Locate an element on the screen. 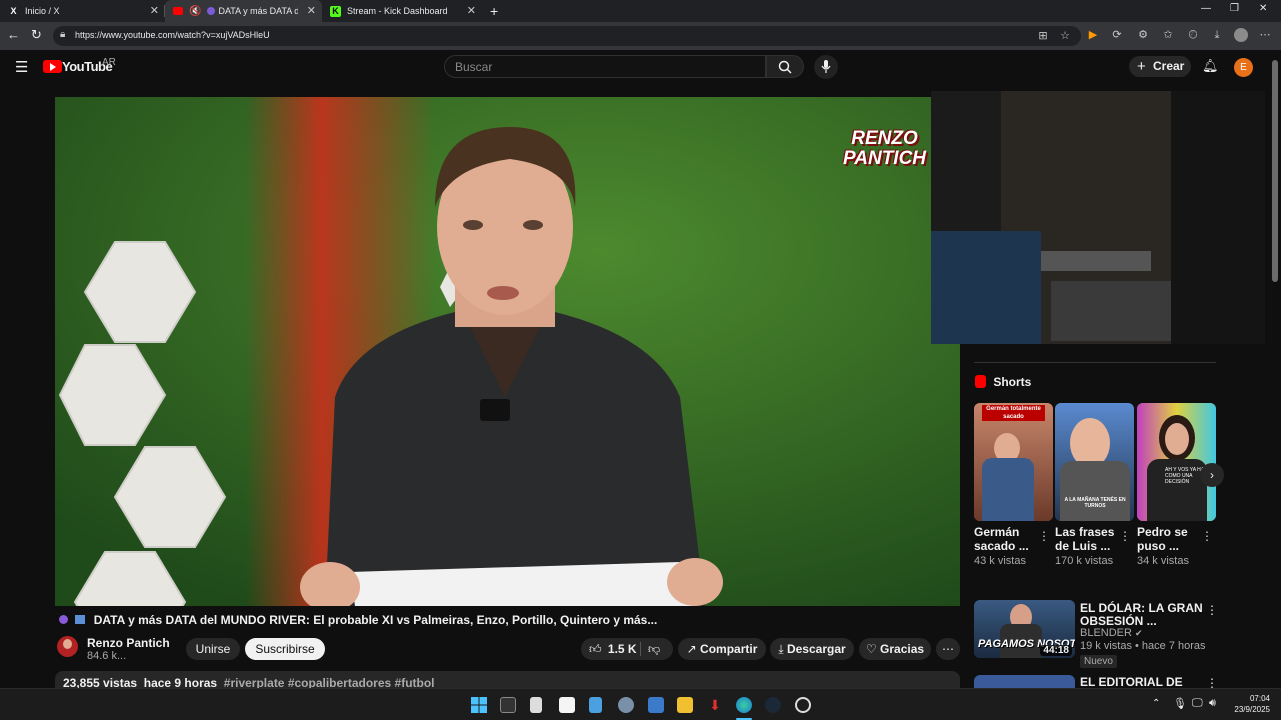 This screenshot has width=1281, height=720. new-tab-button: + is located at coordinates (494, 11).